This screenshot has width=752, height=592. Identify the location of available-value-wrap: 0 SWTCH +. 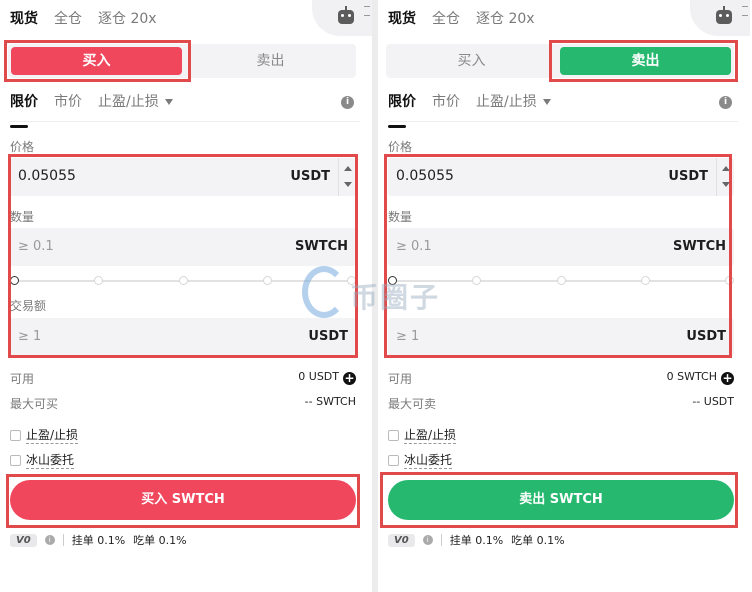
(700, 377).